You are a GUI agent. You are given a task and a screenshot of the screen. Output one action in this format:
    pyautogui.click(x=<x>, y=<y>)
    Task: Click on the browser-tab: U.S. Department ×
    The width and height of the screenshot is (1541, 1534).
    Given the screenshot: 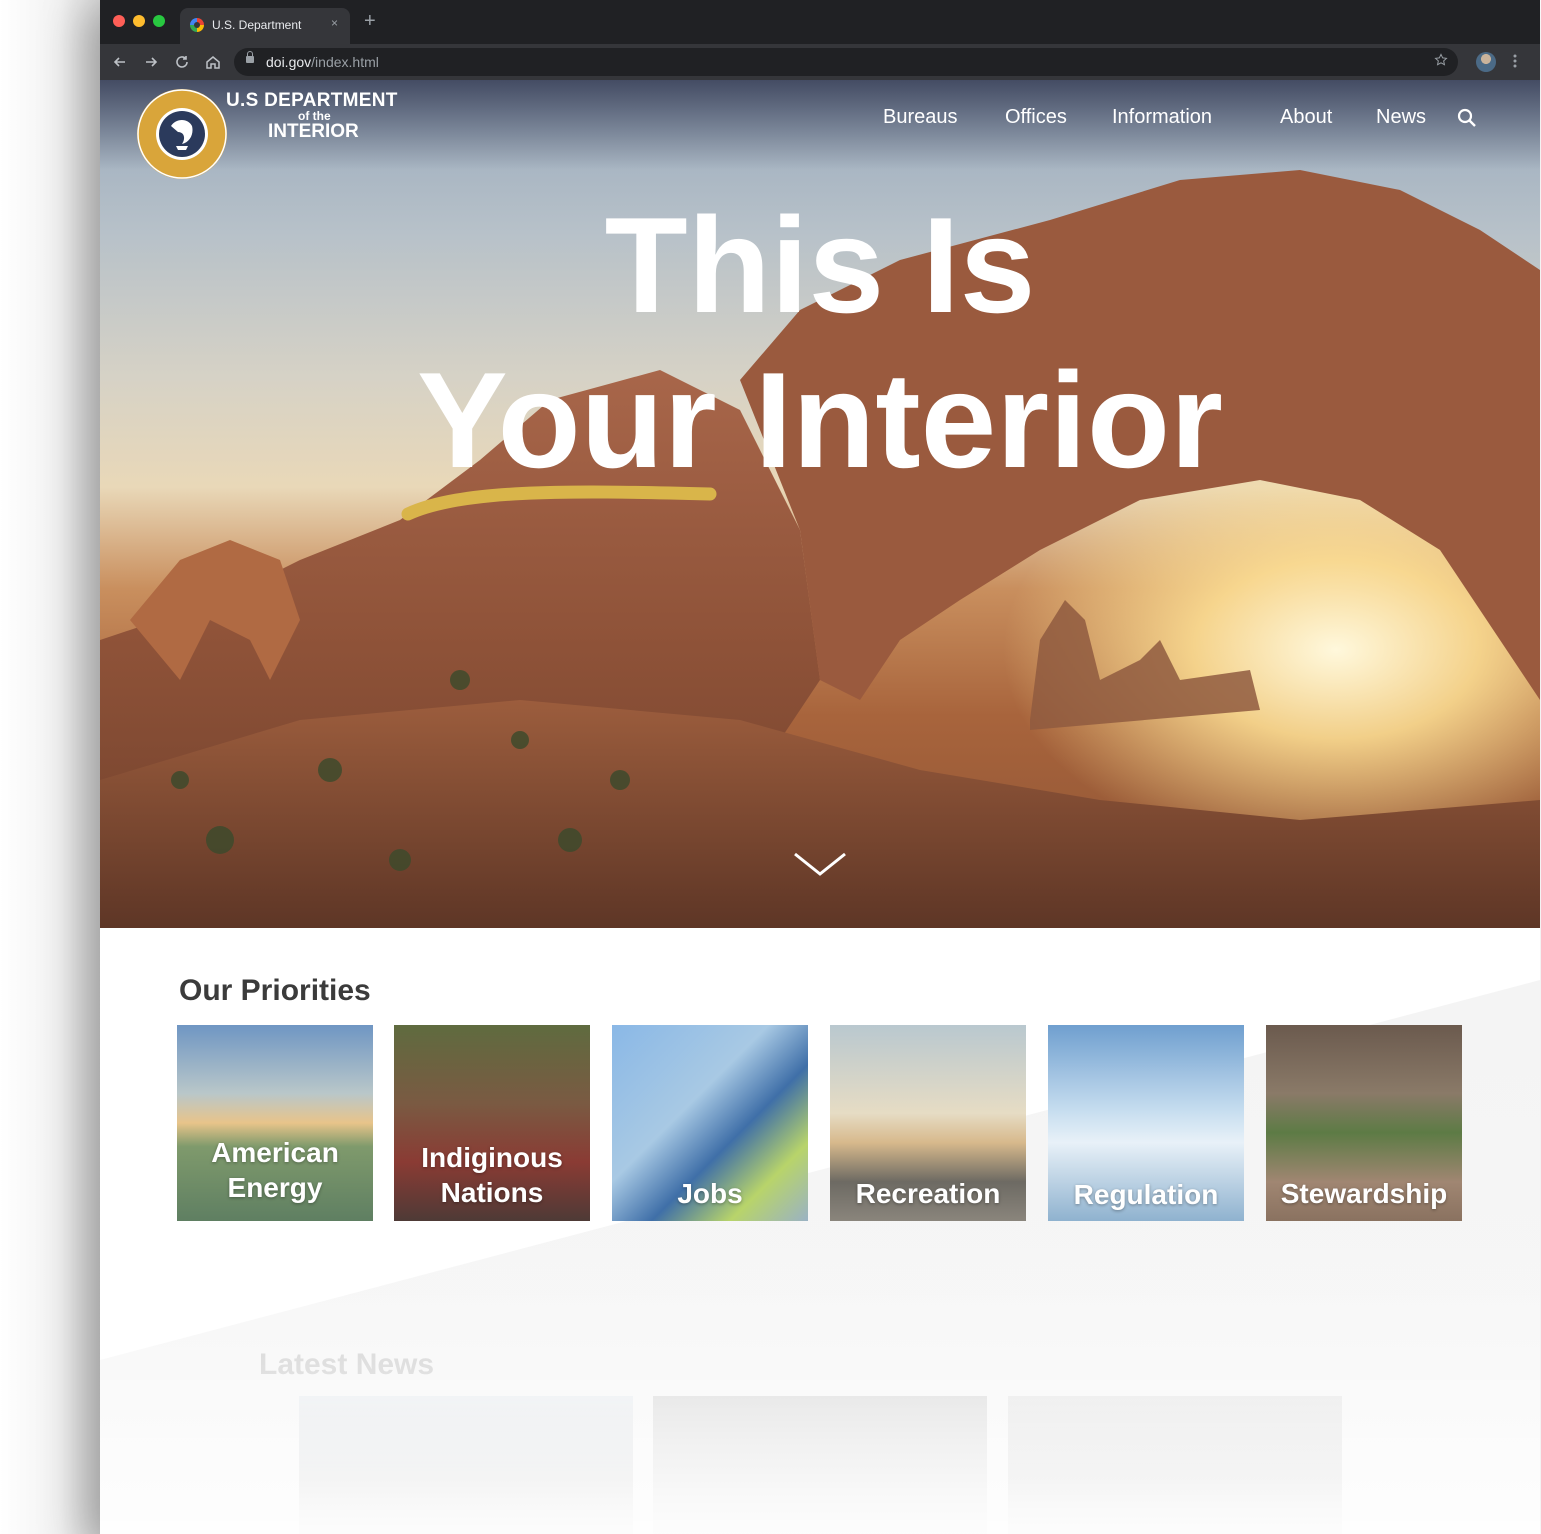 What is the action you would take?
    pyautogui.click(x=265, y=26)
    